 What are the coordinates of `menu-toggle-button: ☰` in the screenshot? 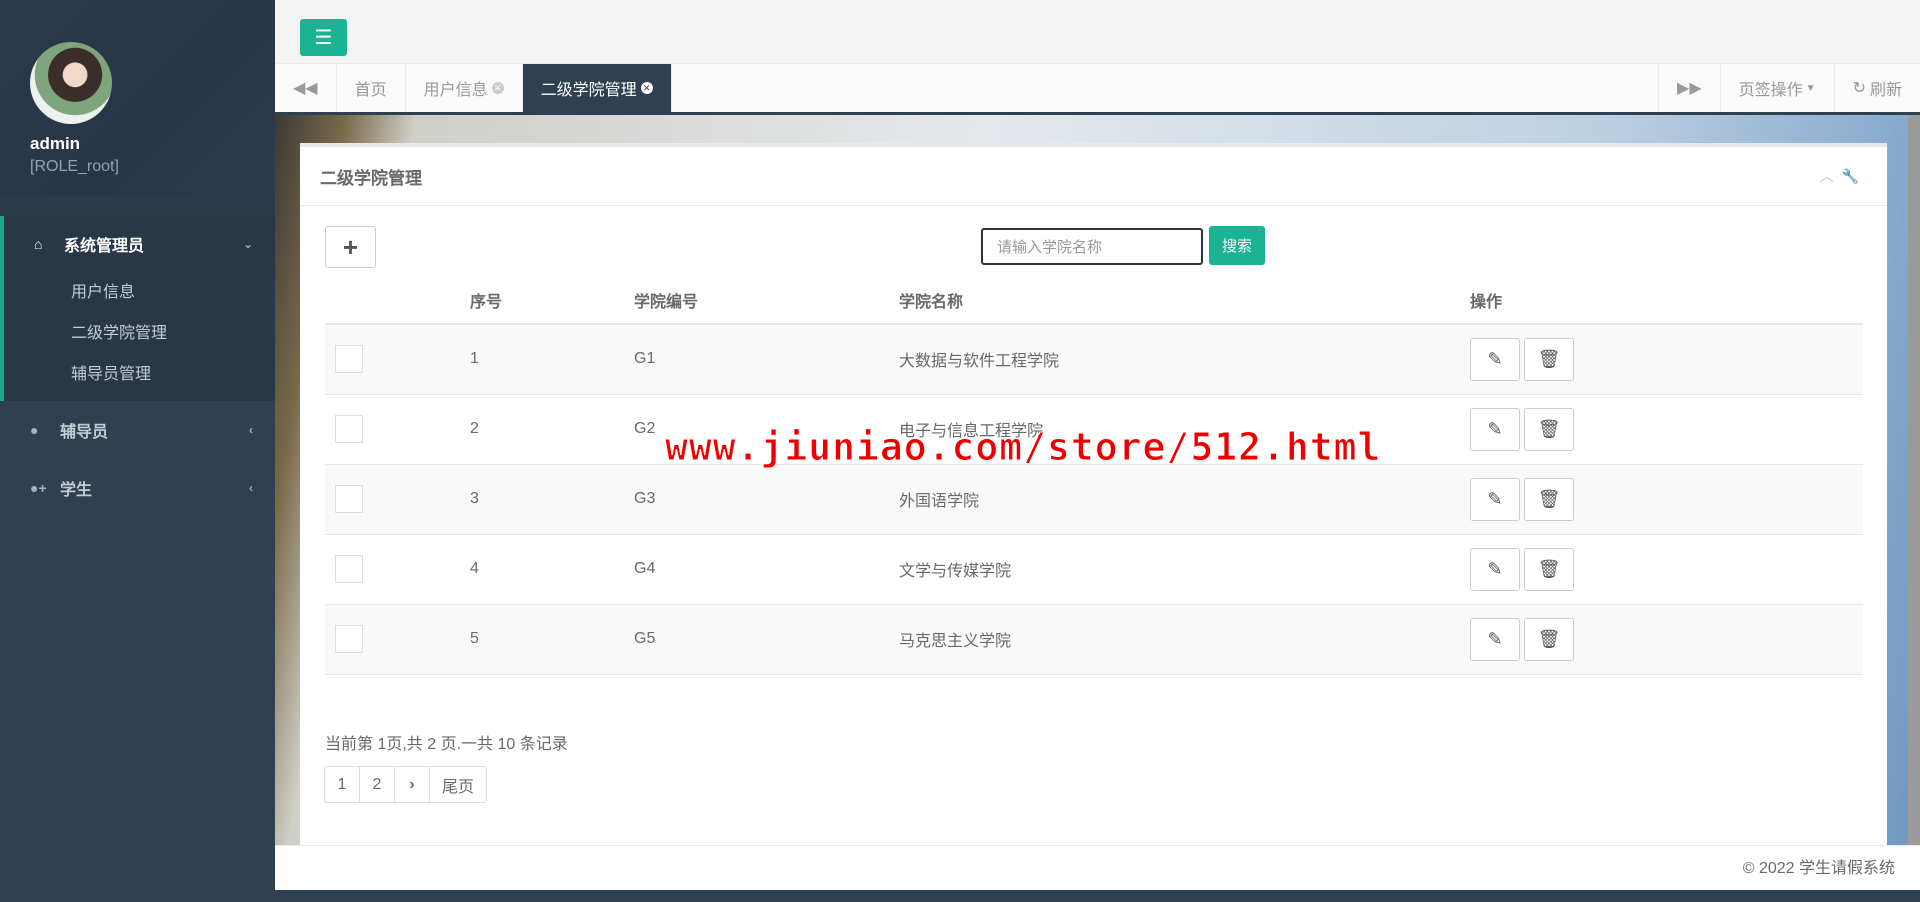 It's located at (323, 37).